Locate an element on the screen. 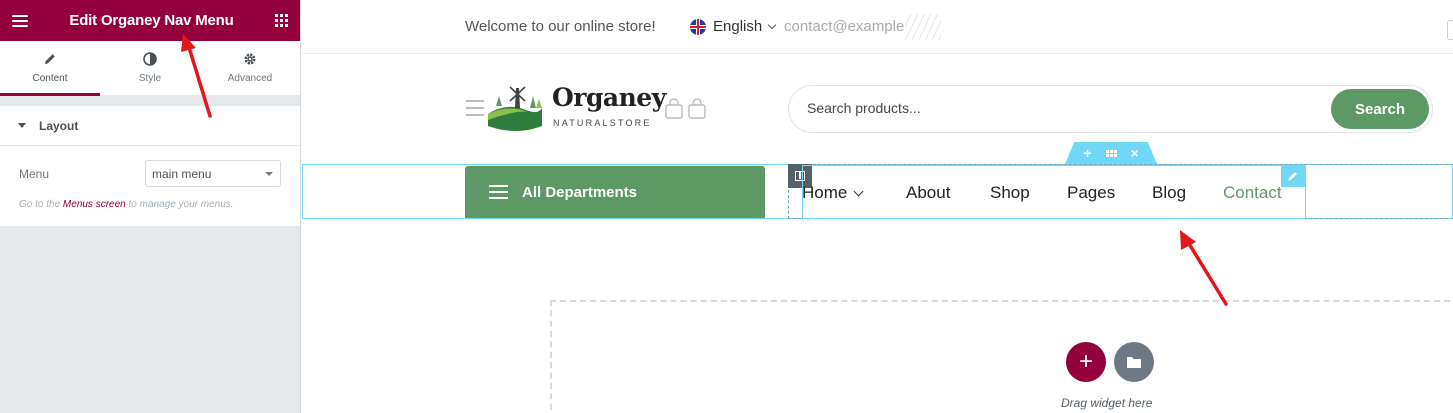 Image resolution: width=1453 pixels, height=413 pixels. gear-icon is located at coordinates (250, 59).